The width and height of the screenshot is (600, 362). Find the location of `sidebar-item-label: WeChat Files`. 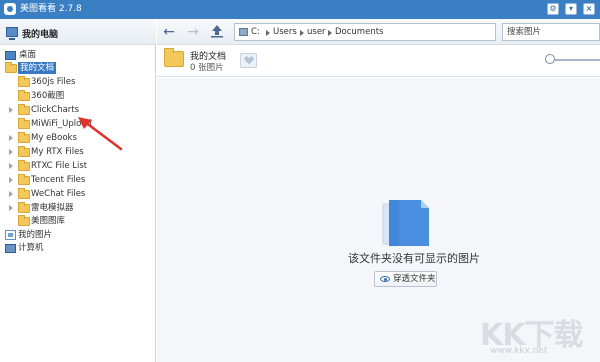

sidebar-item-label: WeChat Files is located at coordinates (58, 194).